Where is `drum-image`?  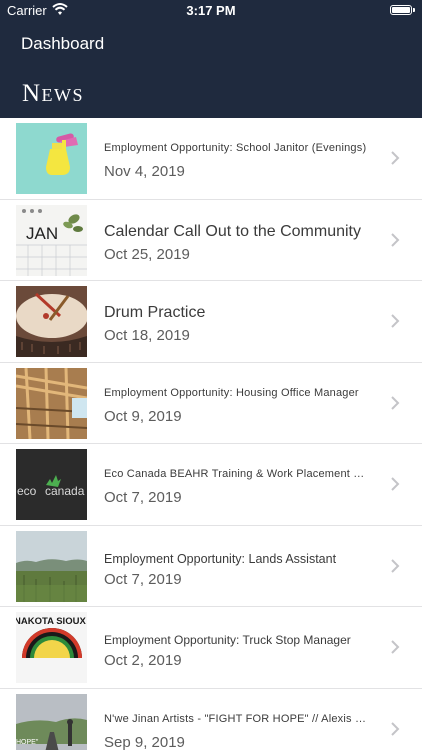
drum-image is located at coordinates (51, 321).